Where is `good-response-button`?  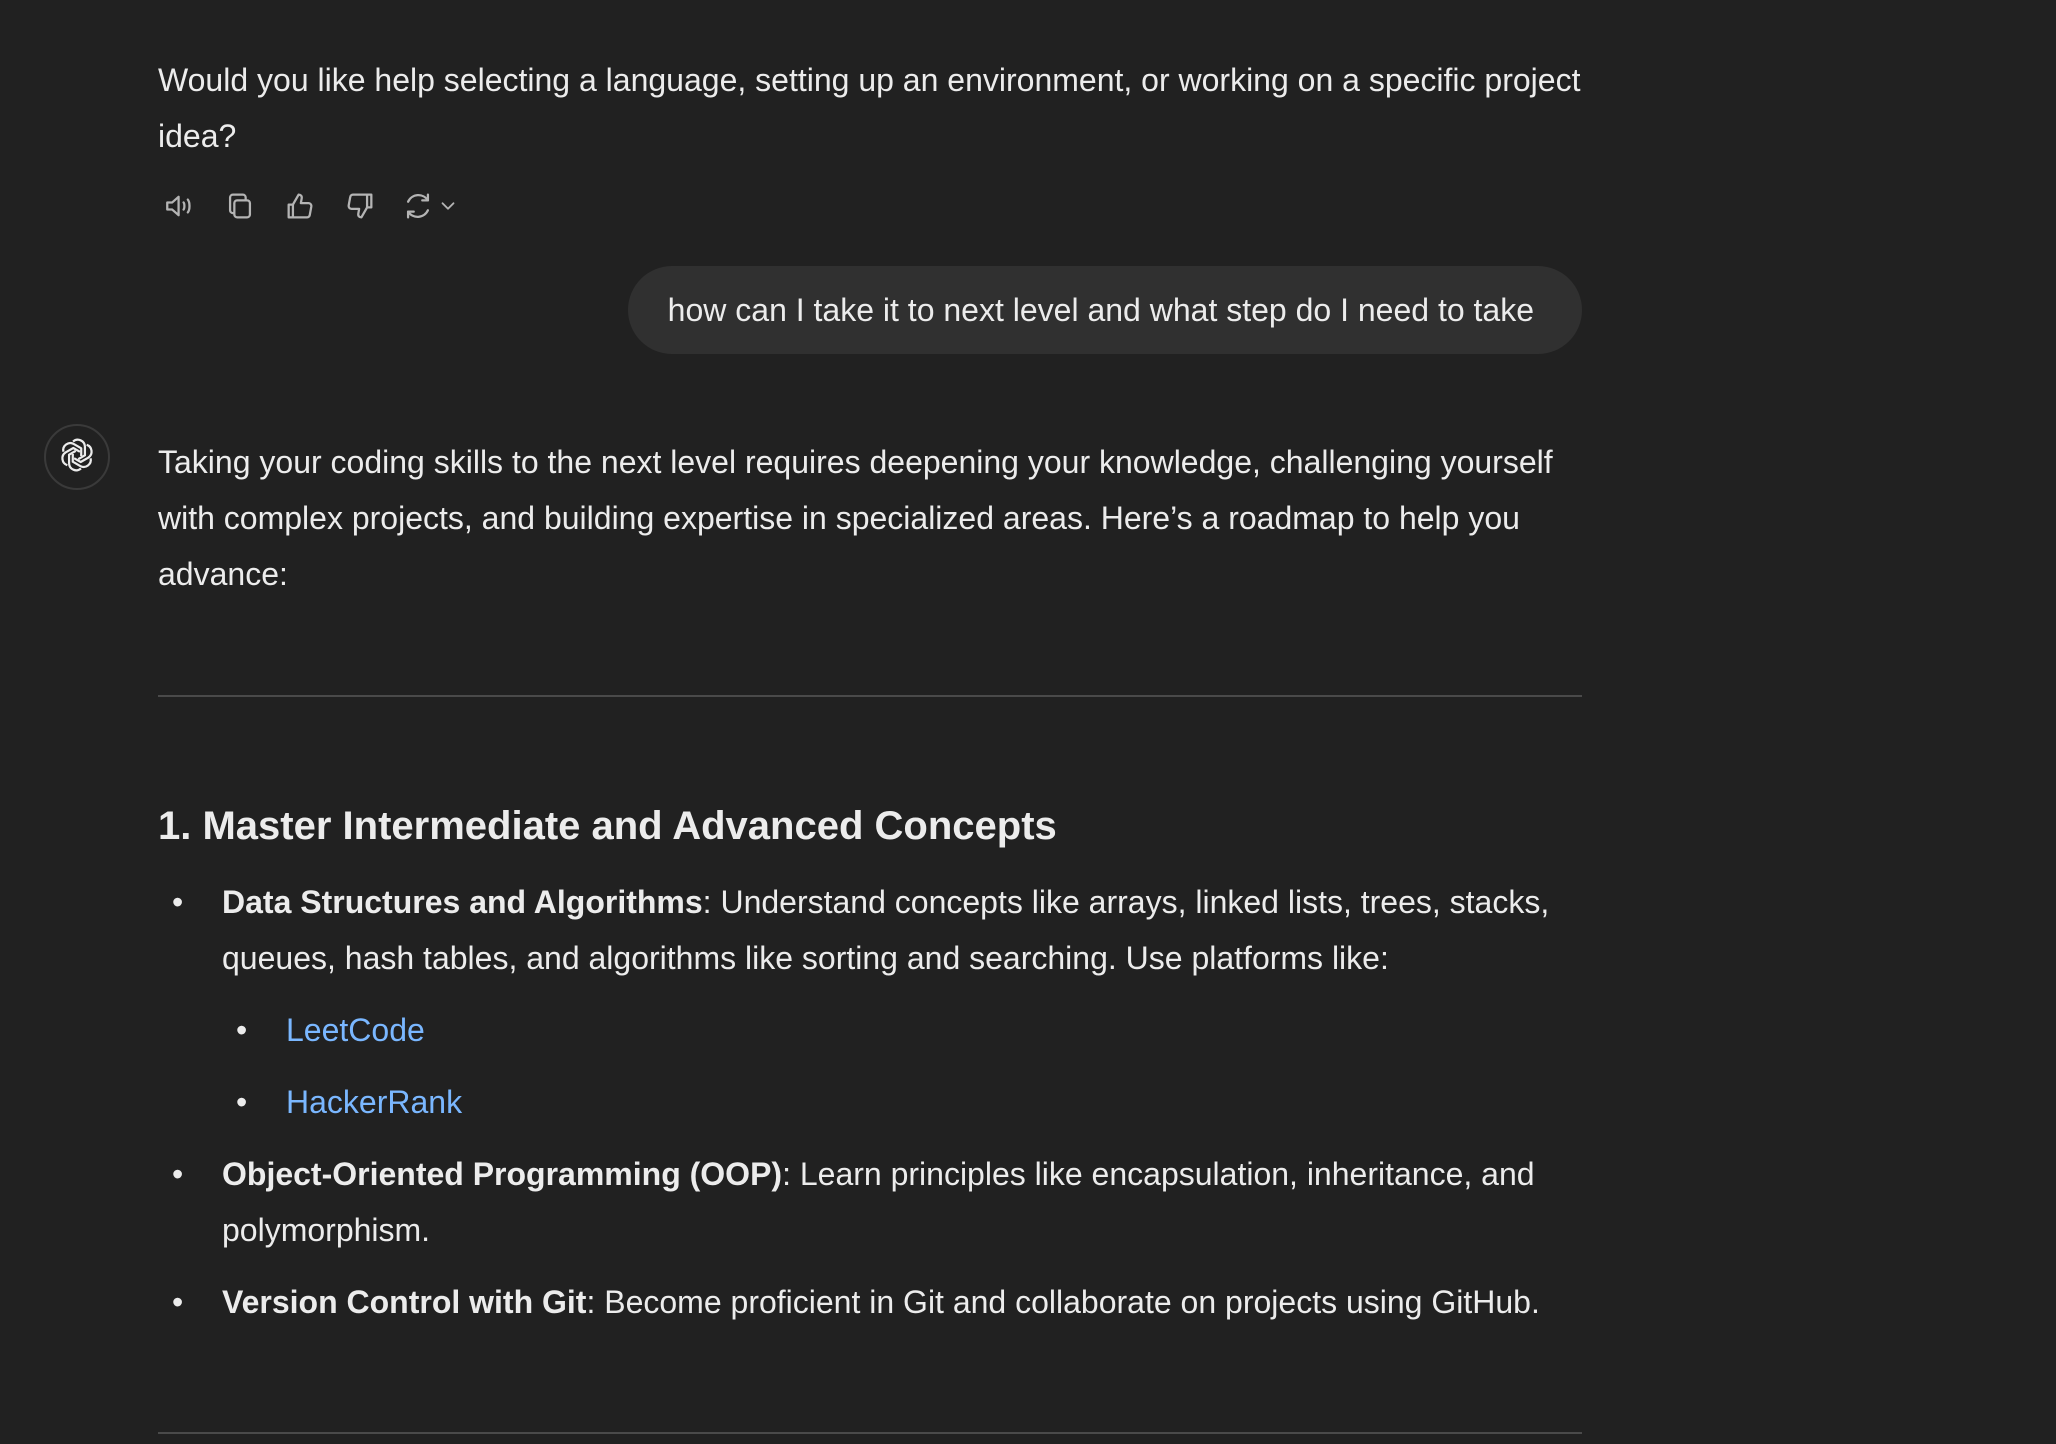
good-response-button is located at coordinates (300, 208).